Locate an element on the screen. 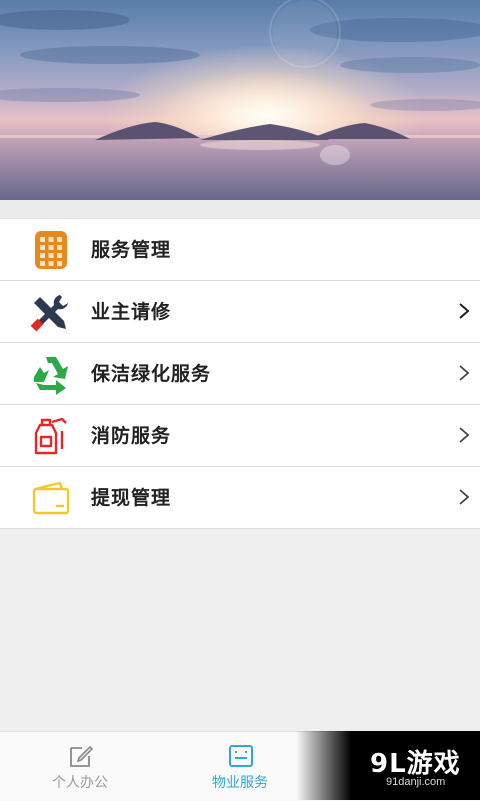 The image size is (480, 801). fire-extinguisher-icon is located at coordinates (50, 436).